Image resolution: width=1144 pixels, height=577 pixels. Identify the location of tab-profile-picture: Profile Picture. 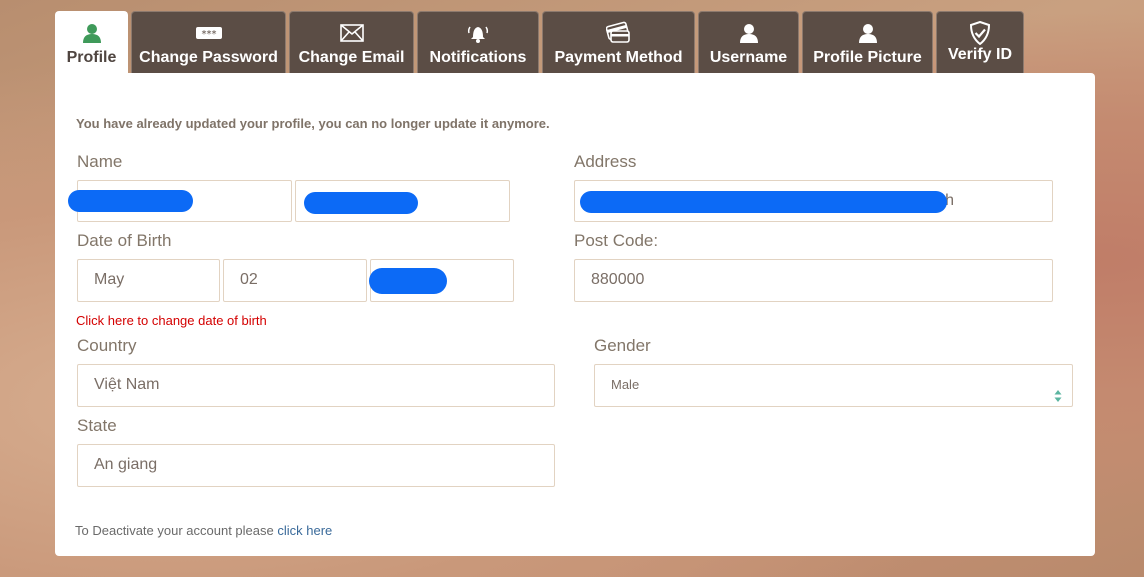
(867, 42).